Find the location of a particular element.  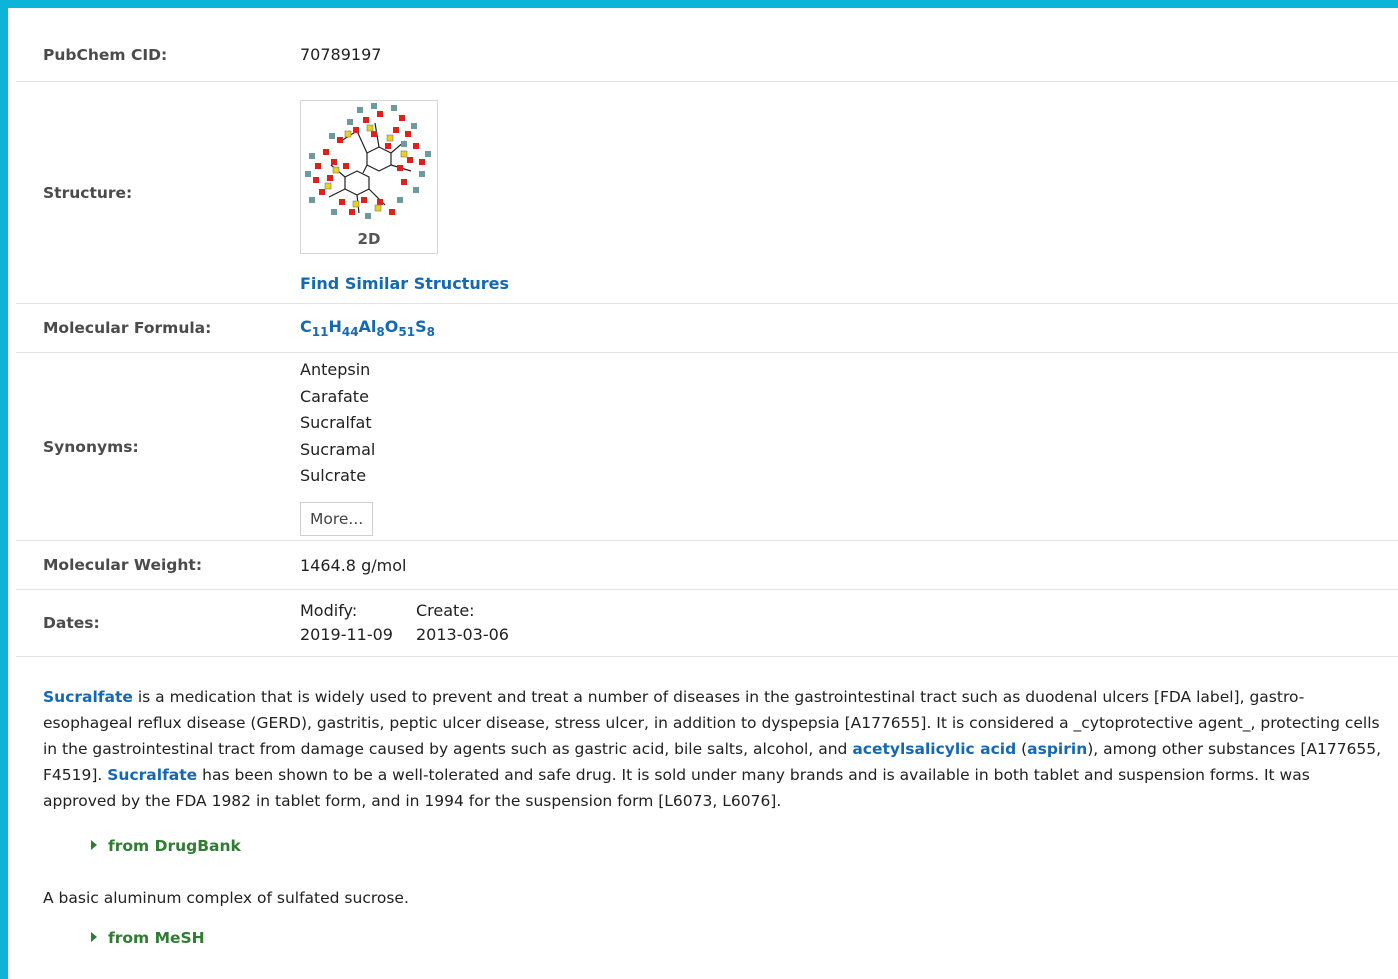

row-pubchem-cid: PubChem CID: 70789197 is located at coordinates (707, 55).